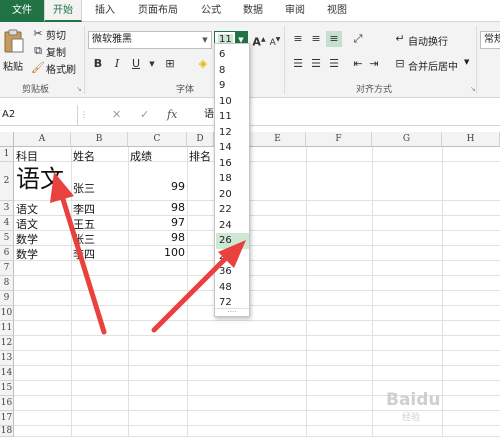 This screenshot has width=500, height=437. What do you see at coordinates (334, 64) in the screenshot?
I see `align-right-icon: ☰` at bounding box center [334, 64].